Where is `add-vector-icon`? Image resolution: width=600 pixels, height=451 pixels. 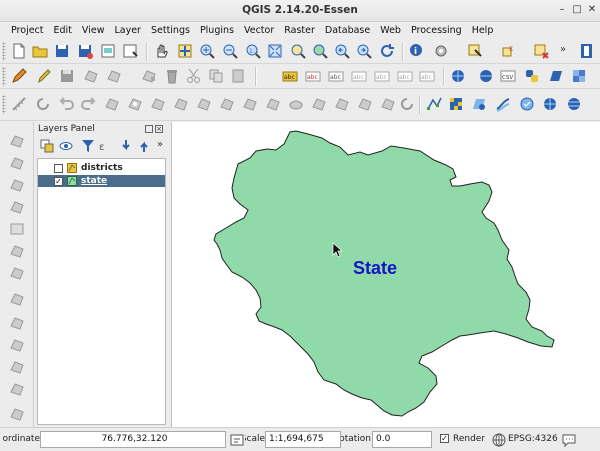 add-vector-icon is located at coordinates (17, 141).